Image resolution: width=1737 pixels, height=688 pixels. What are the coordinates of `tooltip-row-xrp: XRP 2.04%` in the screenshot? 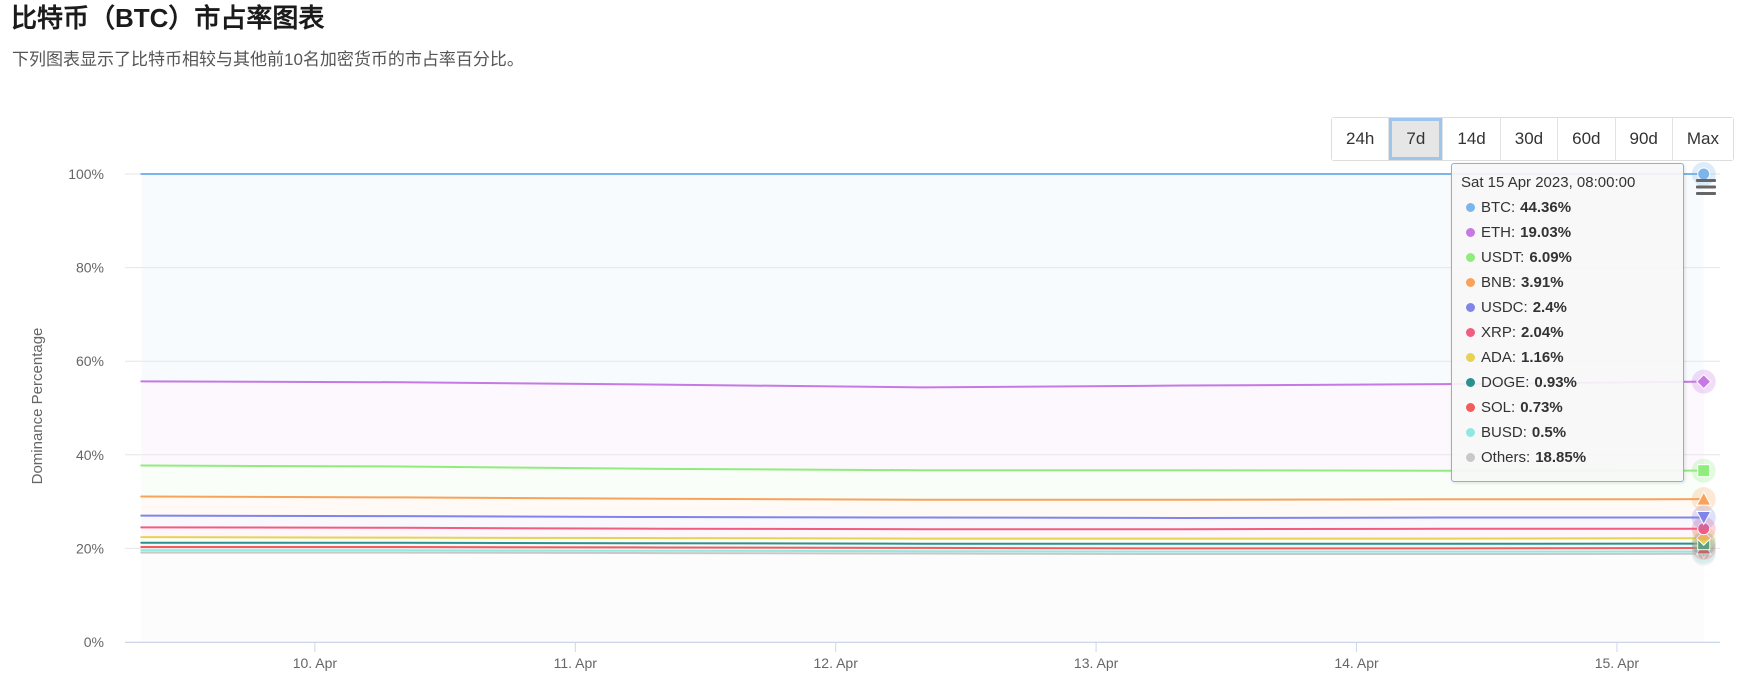 It's located at (1567, 332).